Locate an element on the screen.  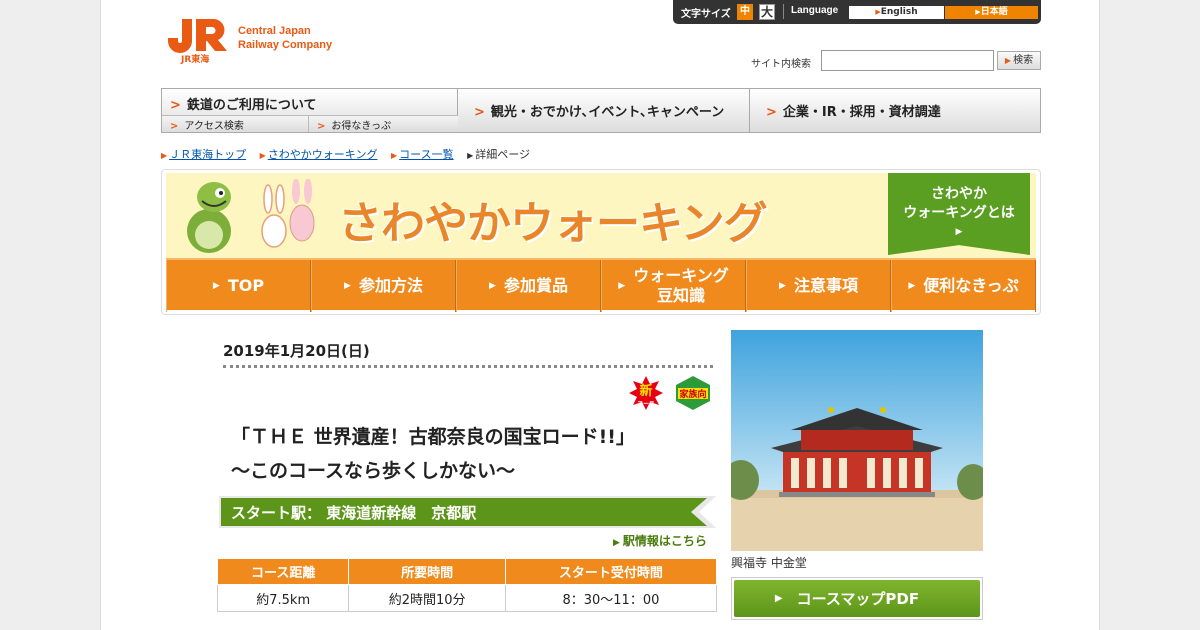
banner-nav-tickets: ▶ 便利なきっぷ is located at coordinates (963, 286).